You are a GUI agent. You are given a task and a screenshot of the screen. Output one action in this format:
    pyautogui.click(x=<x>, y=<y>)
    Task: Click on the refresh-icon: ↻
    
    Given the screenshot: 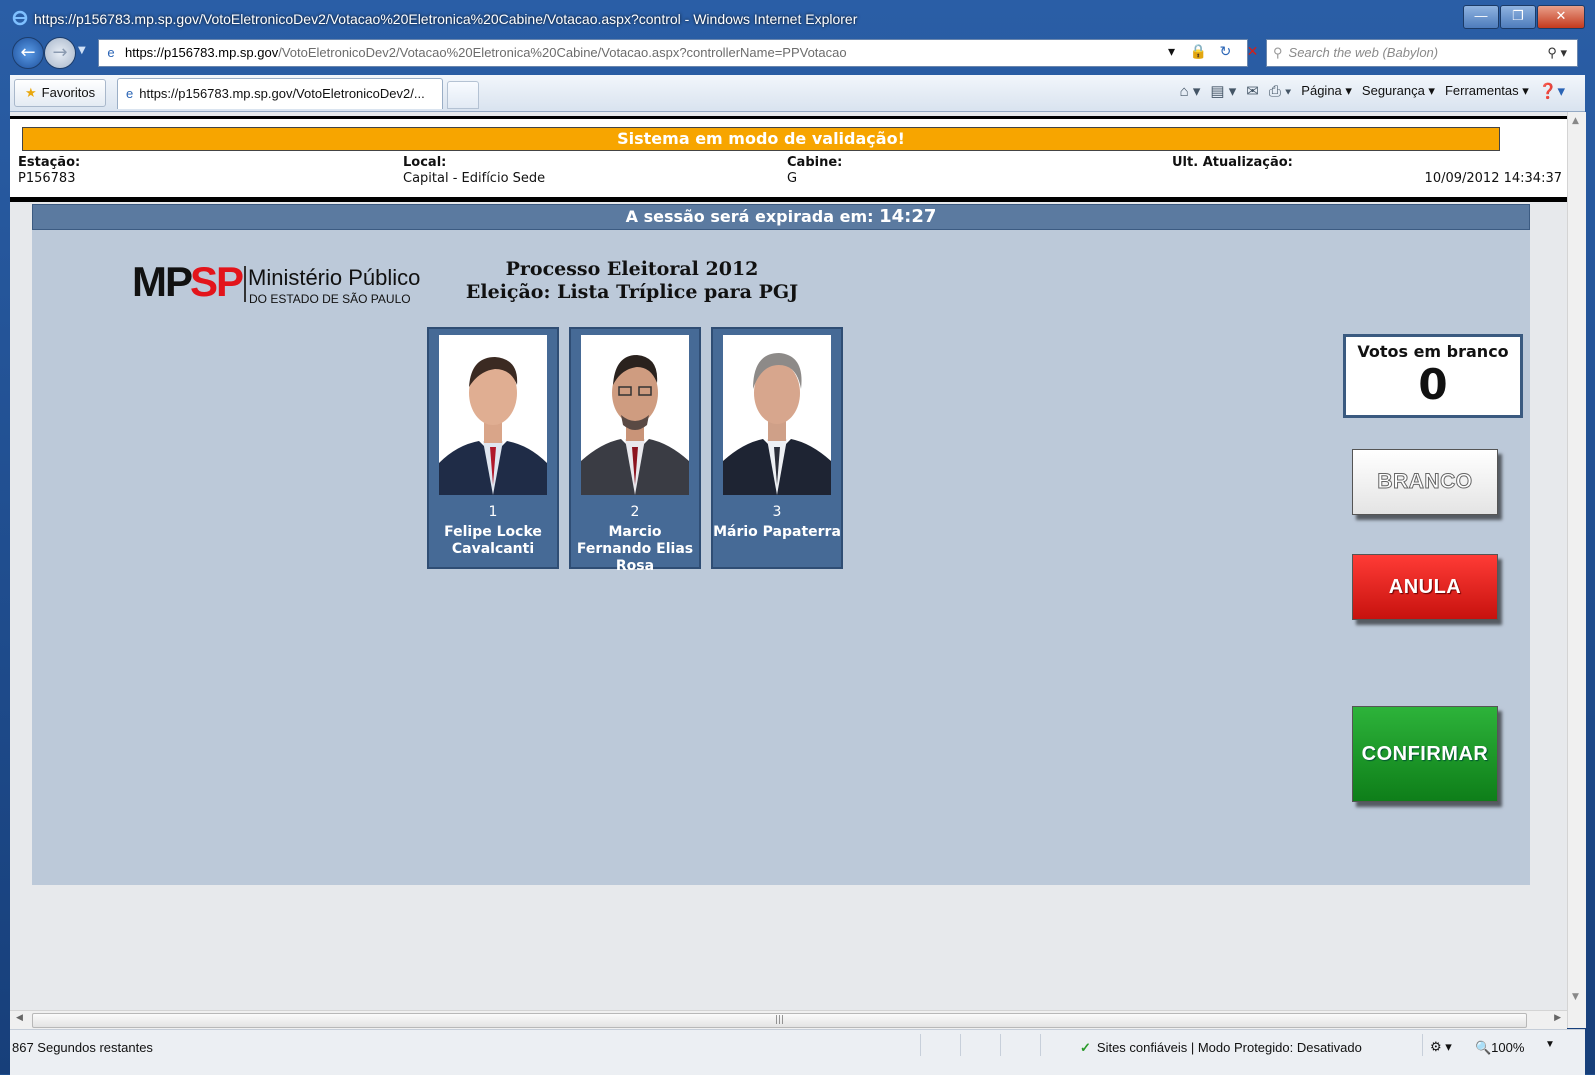 What is the action you would take?
    pyautogui.click(x=1225, y=52)
    